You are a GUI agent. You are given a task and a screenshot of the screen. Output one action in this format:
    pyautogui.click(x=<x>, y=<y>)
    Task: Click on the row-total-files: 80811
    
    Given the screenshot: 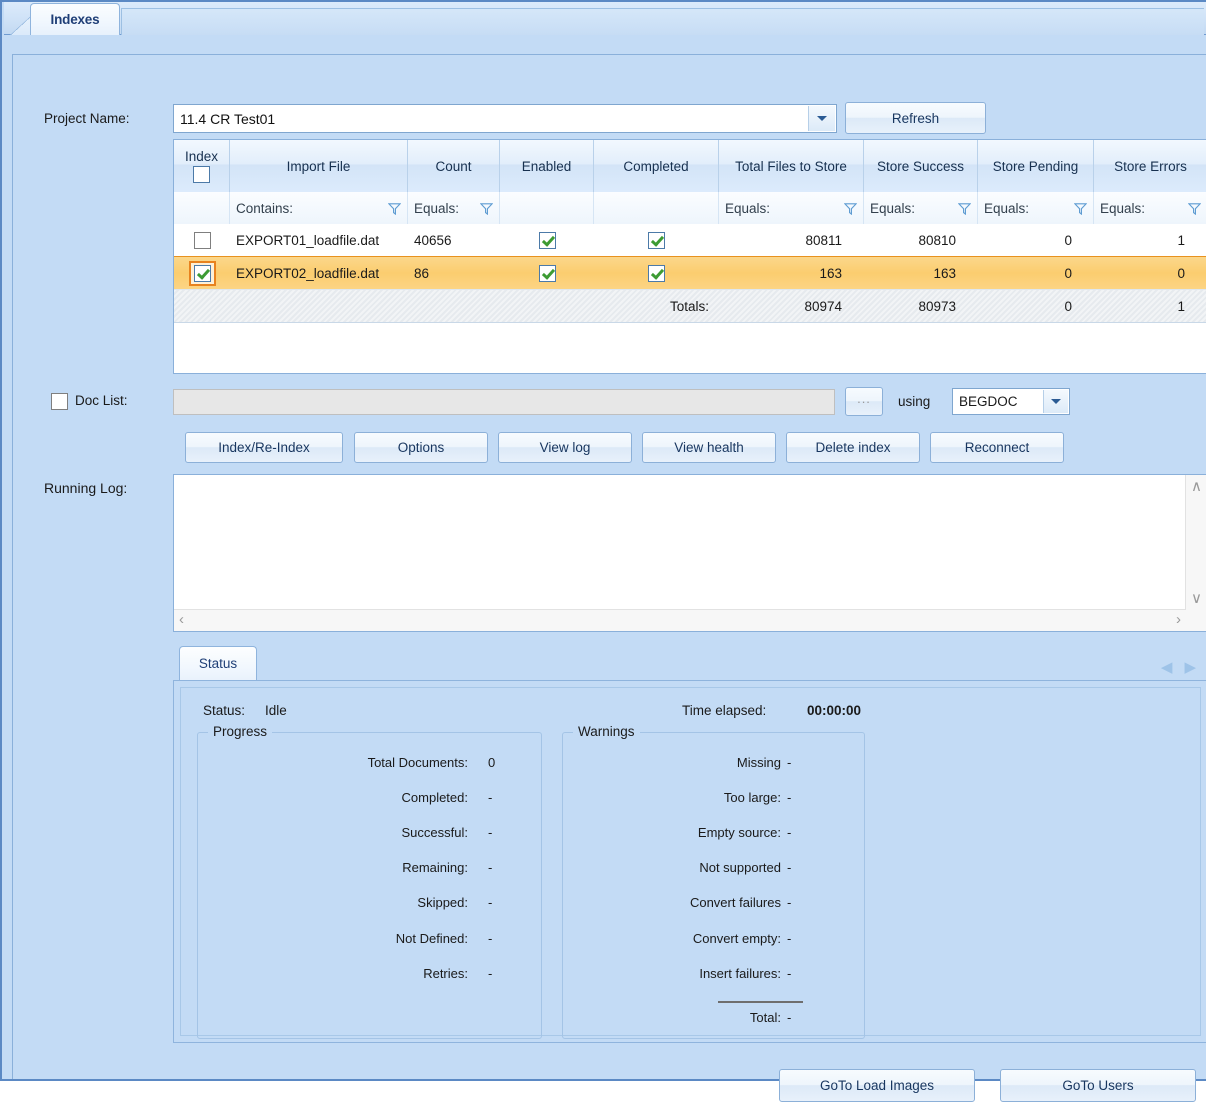 What is the action you would take?
    pyautogui.click(x=823, y=240)
    